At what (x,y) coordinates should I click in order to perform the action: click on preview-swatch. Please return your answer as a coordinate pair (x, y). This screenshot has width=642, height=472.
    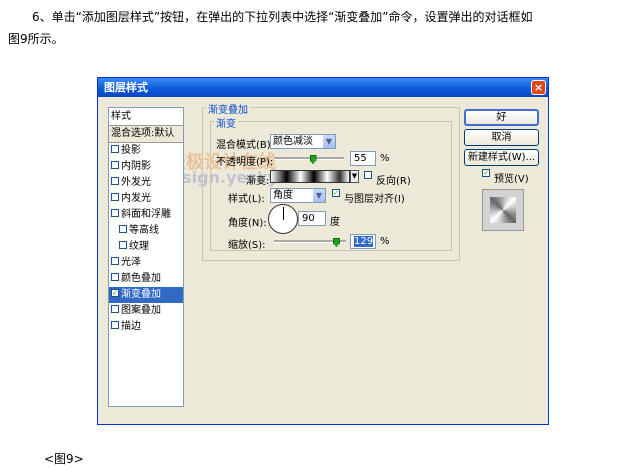
    Looking at the image, I should click on (503, 210).